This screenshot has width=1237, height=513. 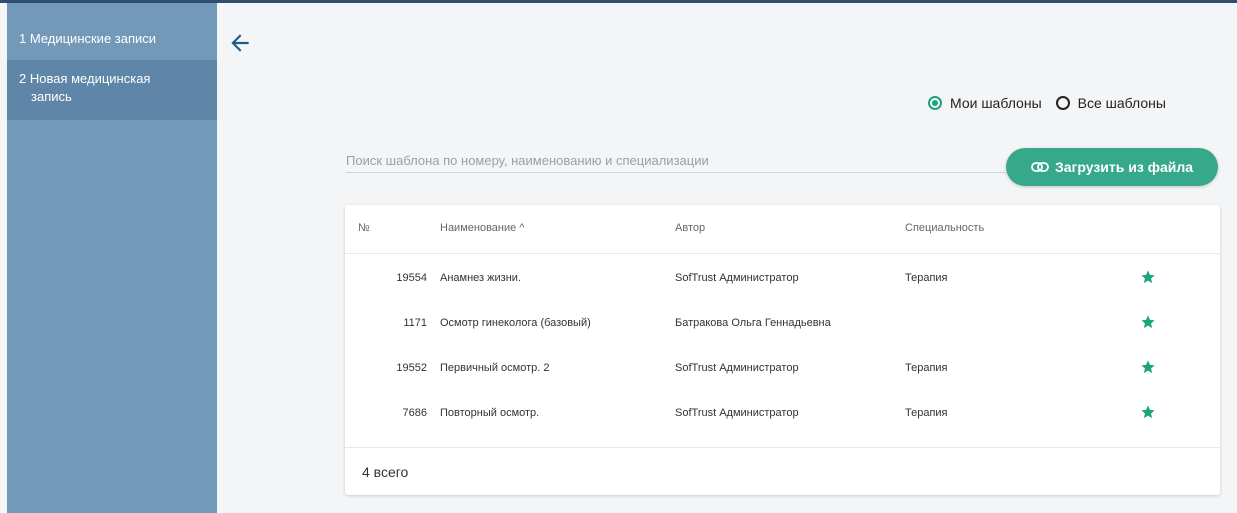 I want to click on link-icon, so click(x=1040, y=167).